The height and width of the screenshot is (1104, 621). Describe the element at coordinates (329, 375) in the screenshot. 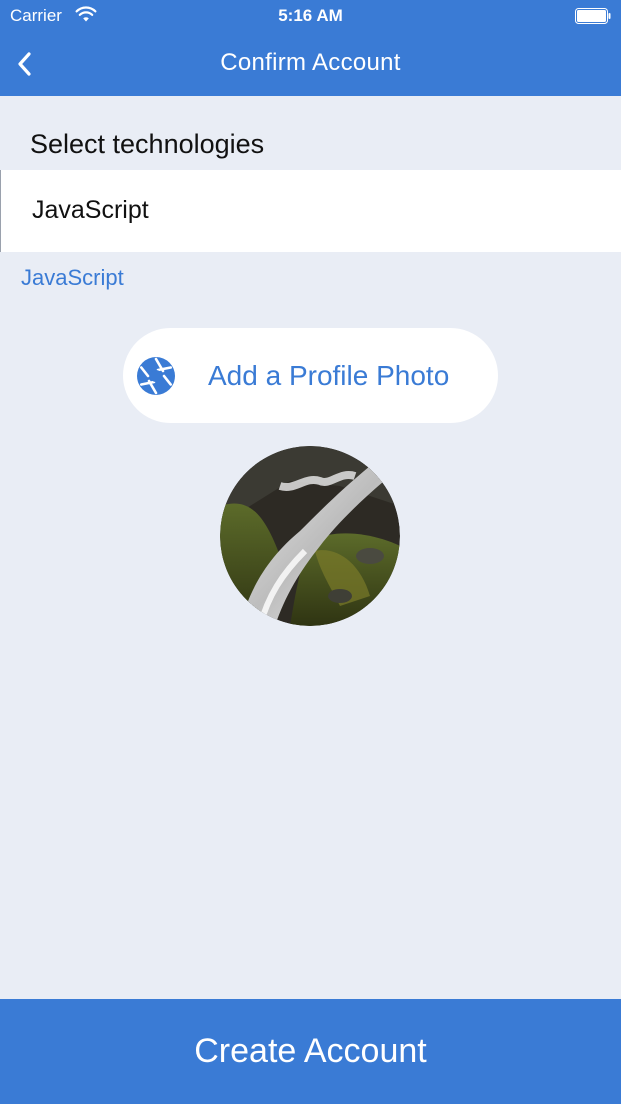

I see `add-profile-photo-label: Add a Profile Photo` at that location.